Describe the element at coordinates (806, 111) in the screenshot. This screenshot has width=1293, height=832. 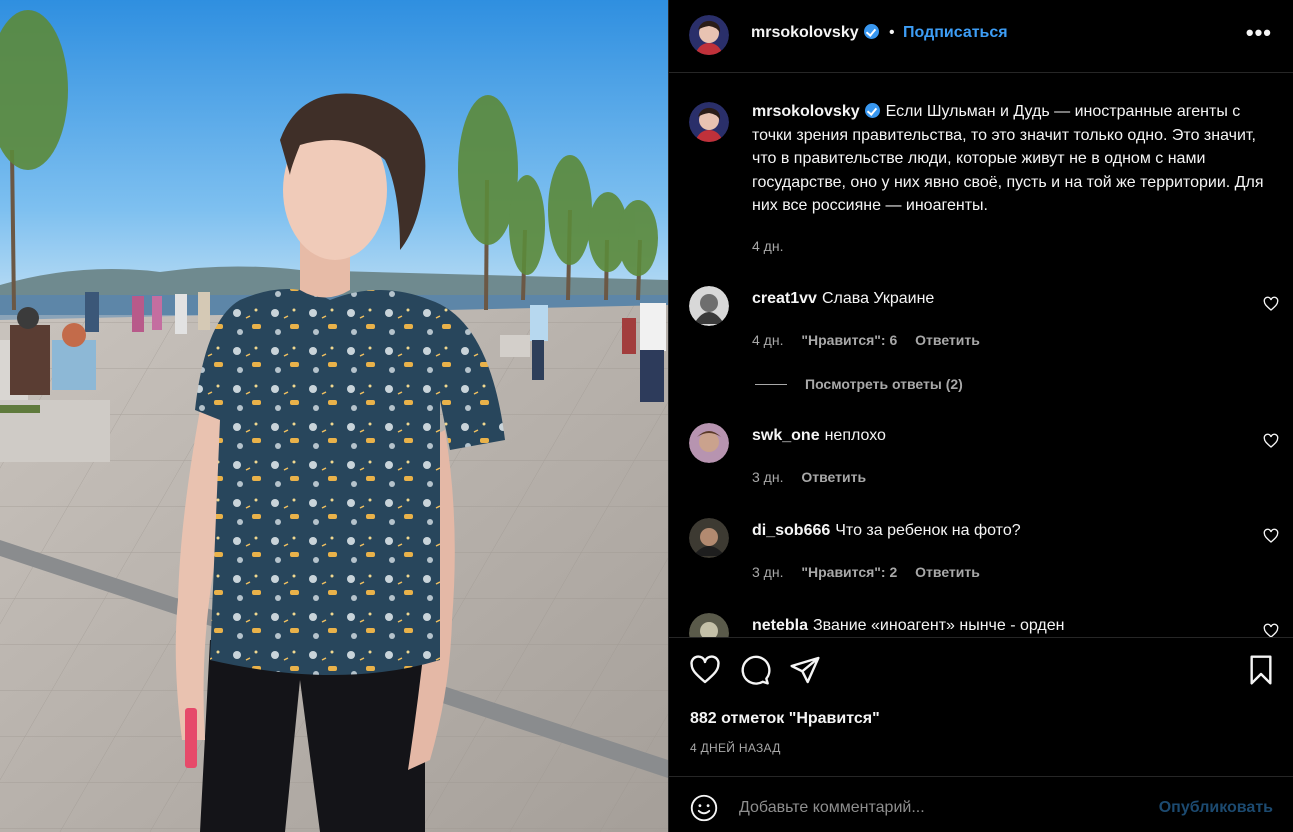
I see `caption-username: mrsokolovsky` at that location.